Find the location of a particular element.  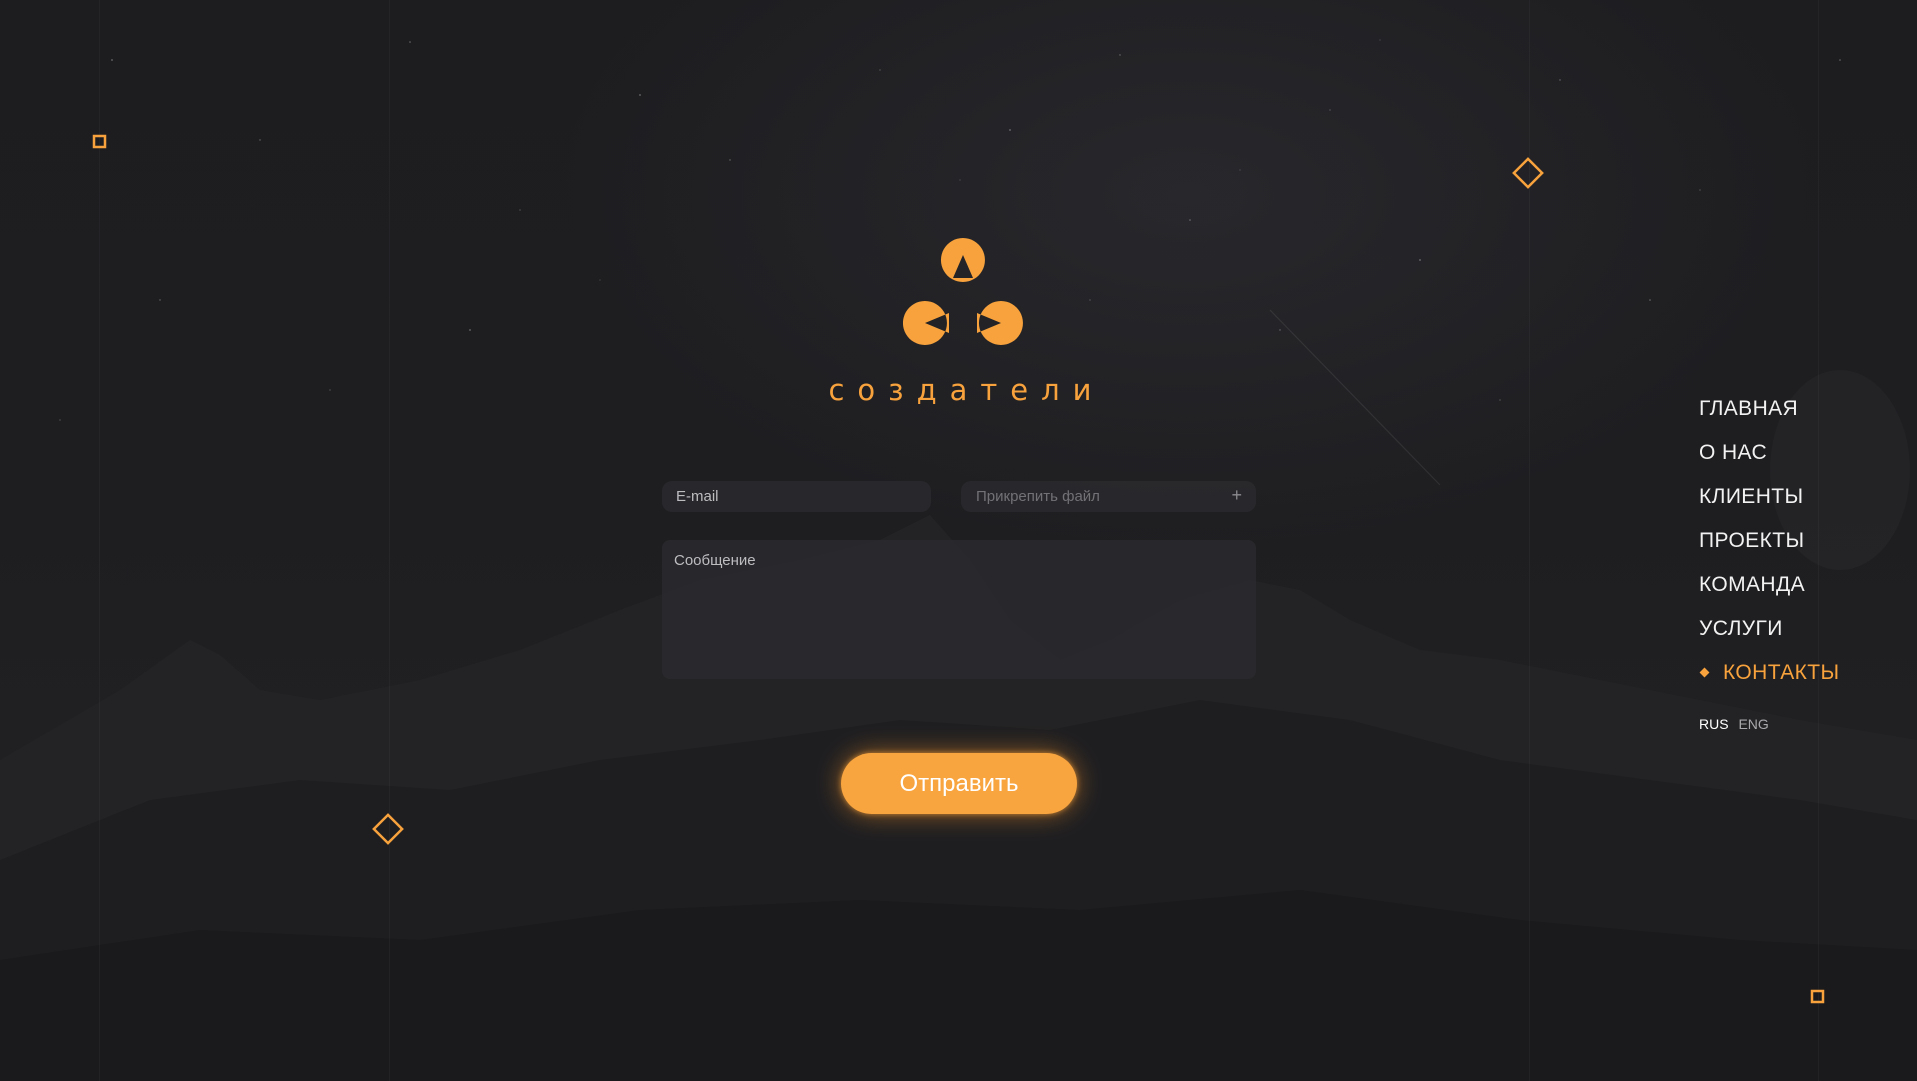

plus-icon: + is located at coordinates (1236, 495).